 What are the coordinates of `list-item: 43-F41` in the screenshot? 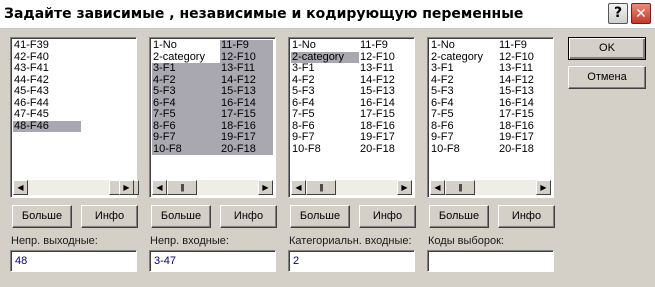 It's located at (47, 68).